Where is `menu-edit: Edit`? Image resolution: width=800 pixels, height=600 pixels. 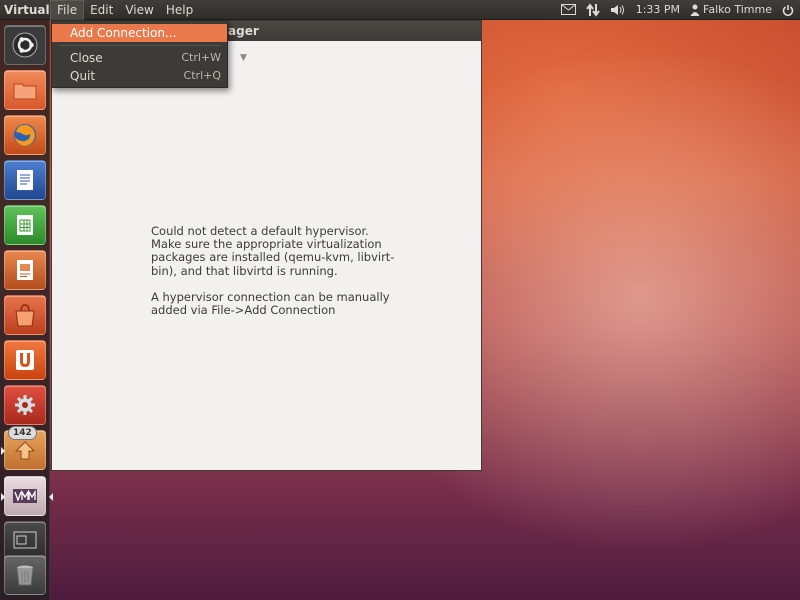
menu-edit: Edit is located at coordinates (101, 10).